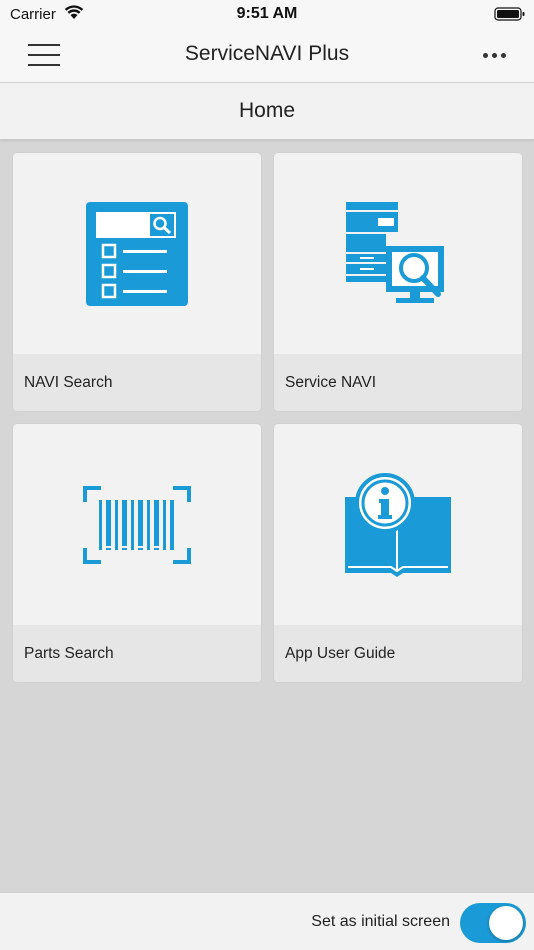 Image resolution: width=534 pixels, height=950 pixels. Describe the element at coordinates (395, 252) in the screenshot. I see `printer-monitor-search-icon` at that location.